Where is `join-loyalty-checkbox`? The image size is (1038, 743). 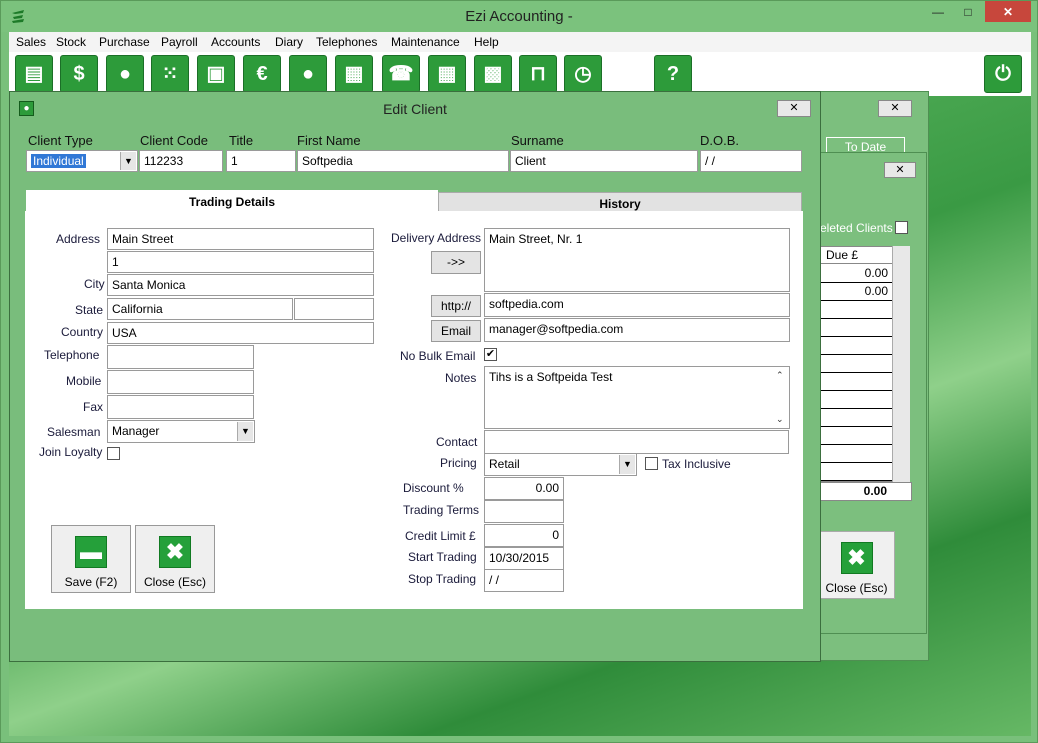
join-loyalty-checkbox is located at coordinates (113, 453).